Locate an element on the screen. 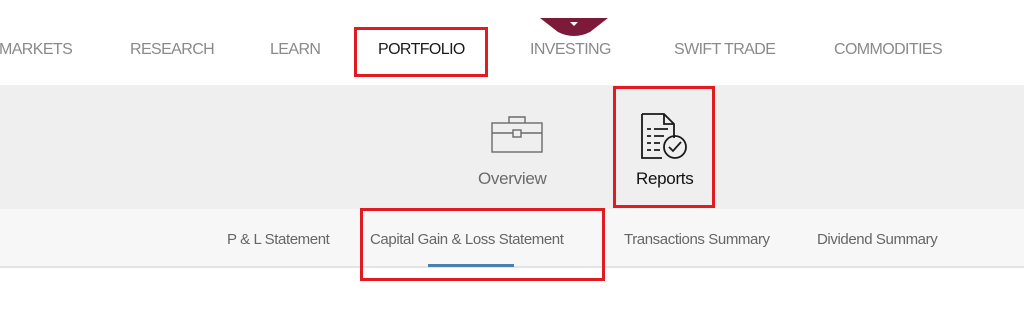 The height and width of the screenshot is (328, 1024). nav-item-learn: LEARN is located at coordinates (295, 50).